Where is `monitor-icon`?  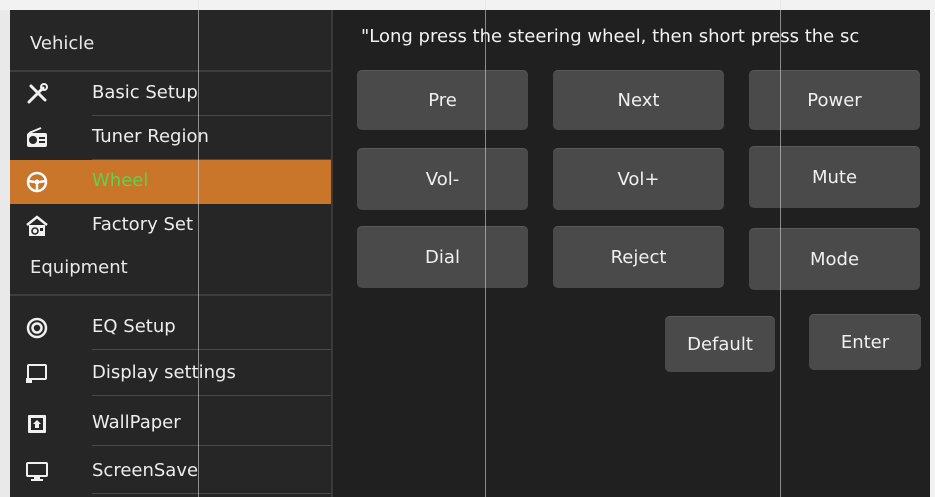
monitor-icon is located at coordinates (37, 472).